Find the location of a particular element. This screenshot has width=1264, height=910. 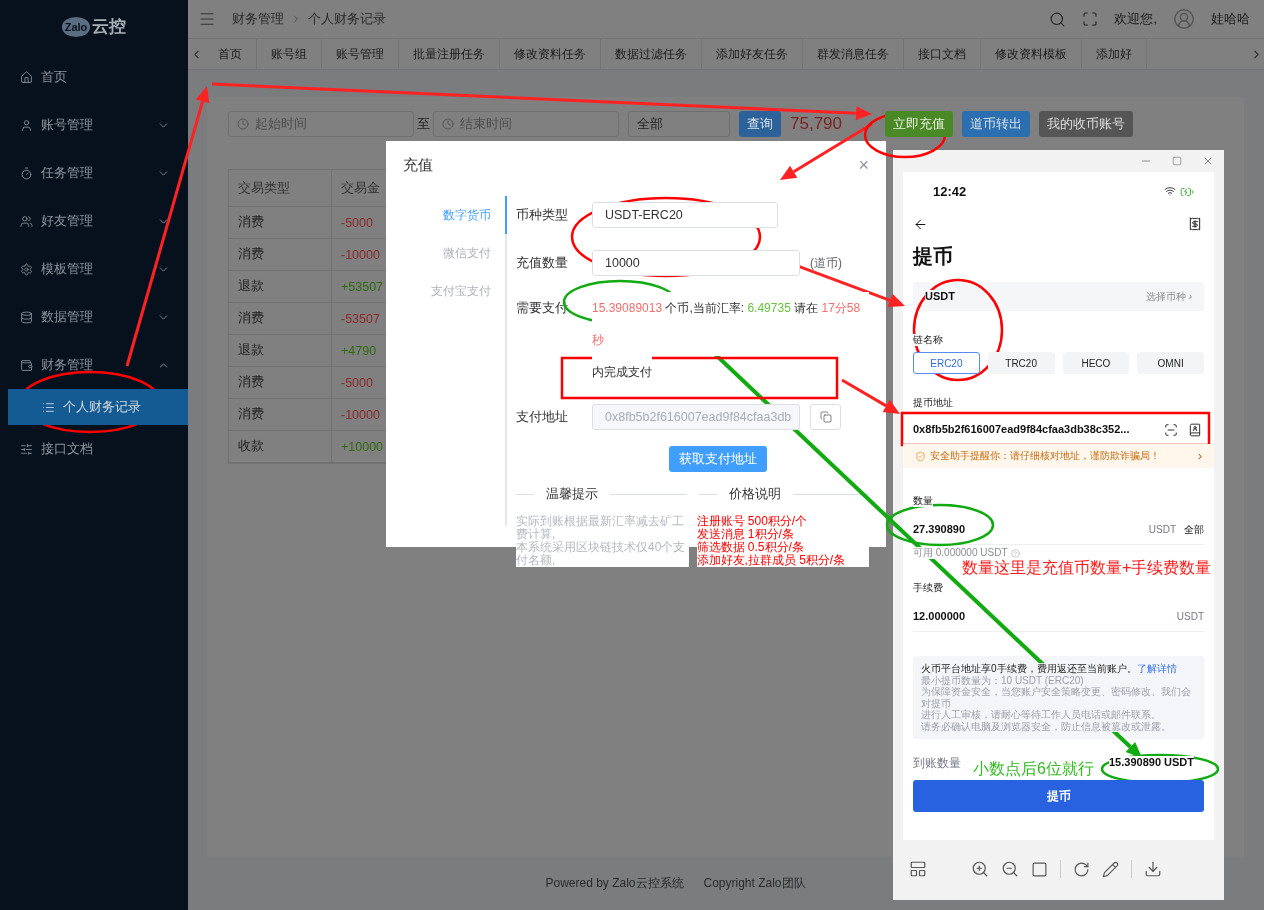

payment-method-tab: 数字货币 is located at coordinates (475, 215).